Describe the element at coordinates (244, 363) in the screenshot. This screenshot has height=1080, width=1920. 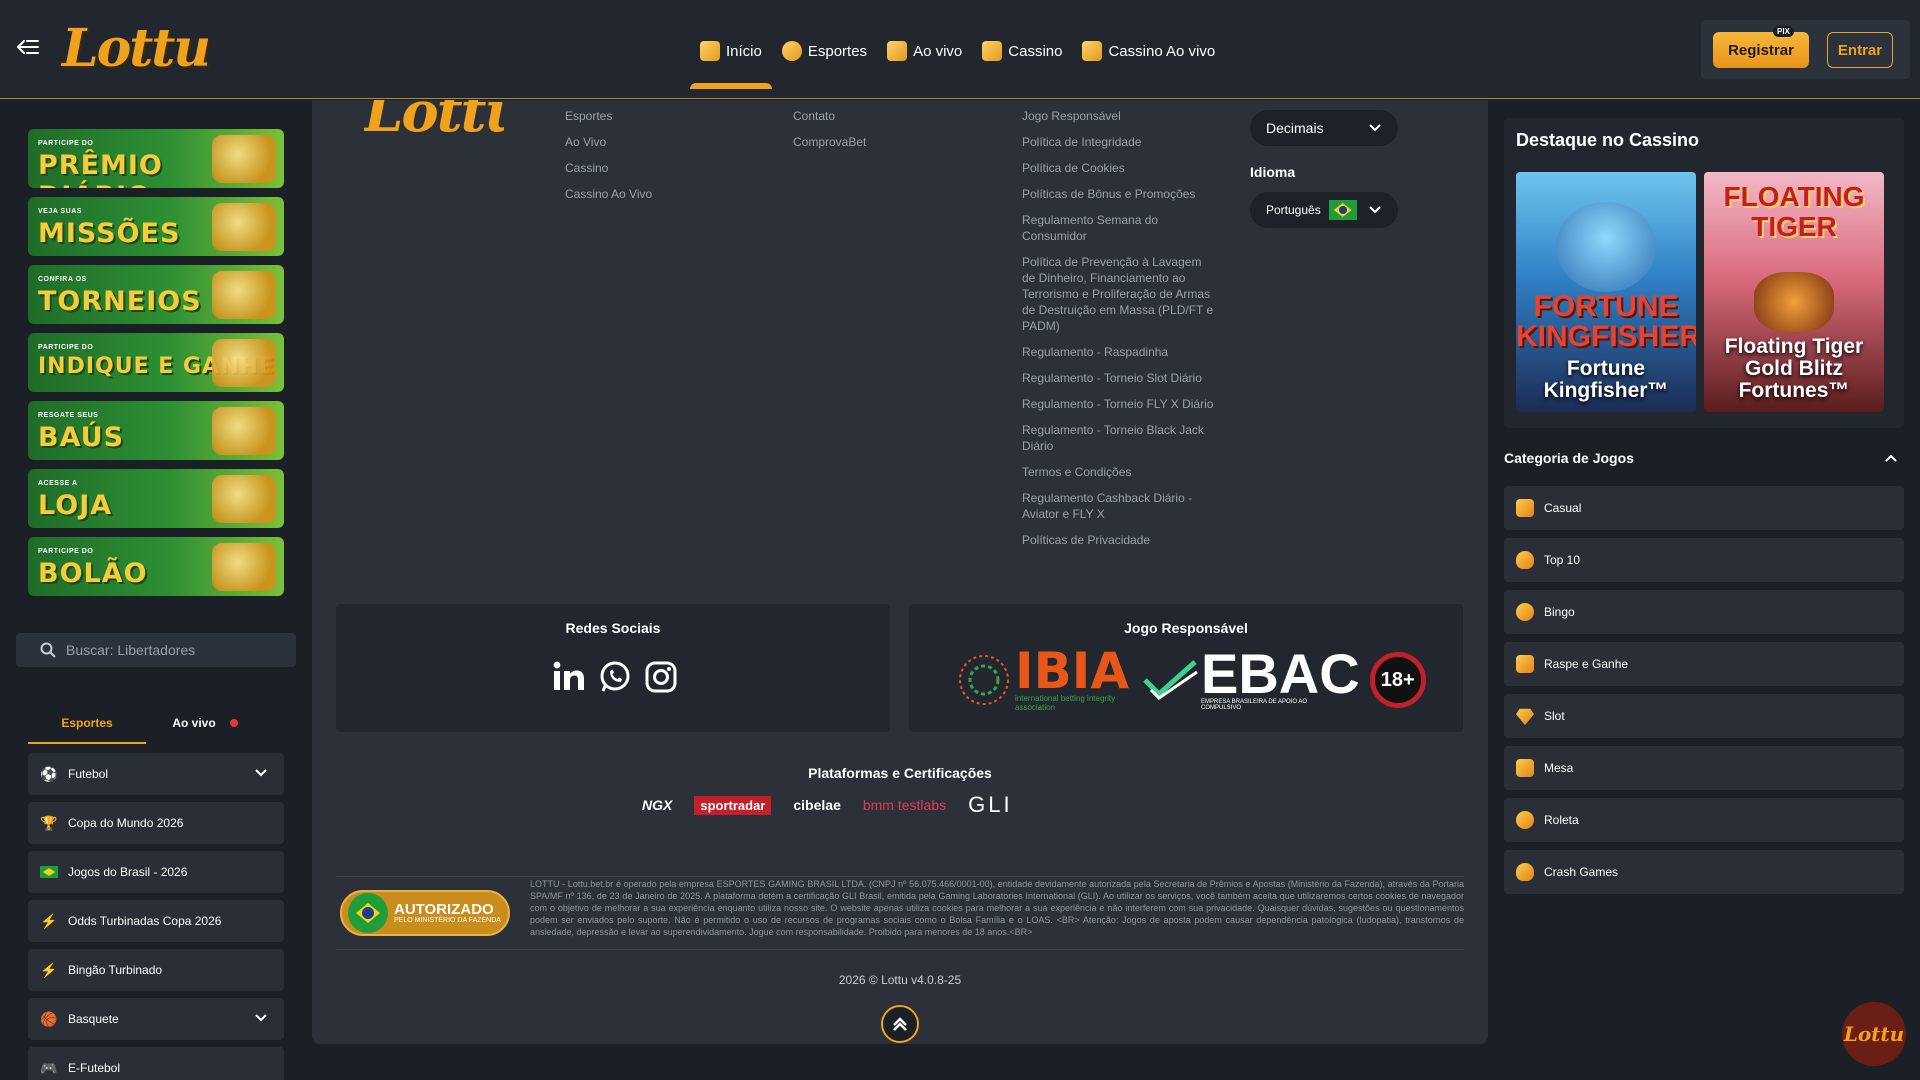
I see `referral-art-icon` at that location.